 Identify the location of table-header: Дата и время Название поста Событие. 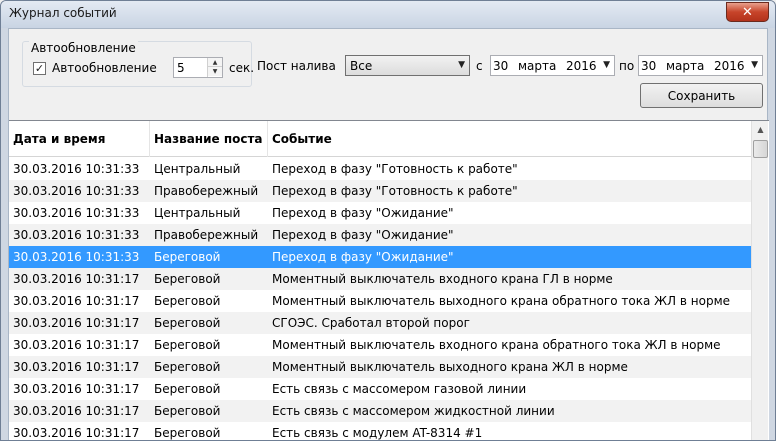
(380, 139).